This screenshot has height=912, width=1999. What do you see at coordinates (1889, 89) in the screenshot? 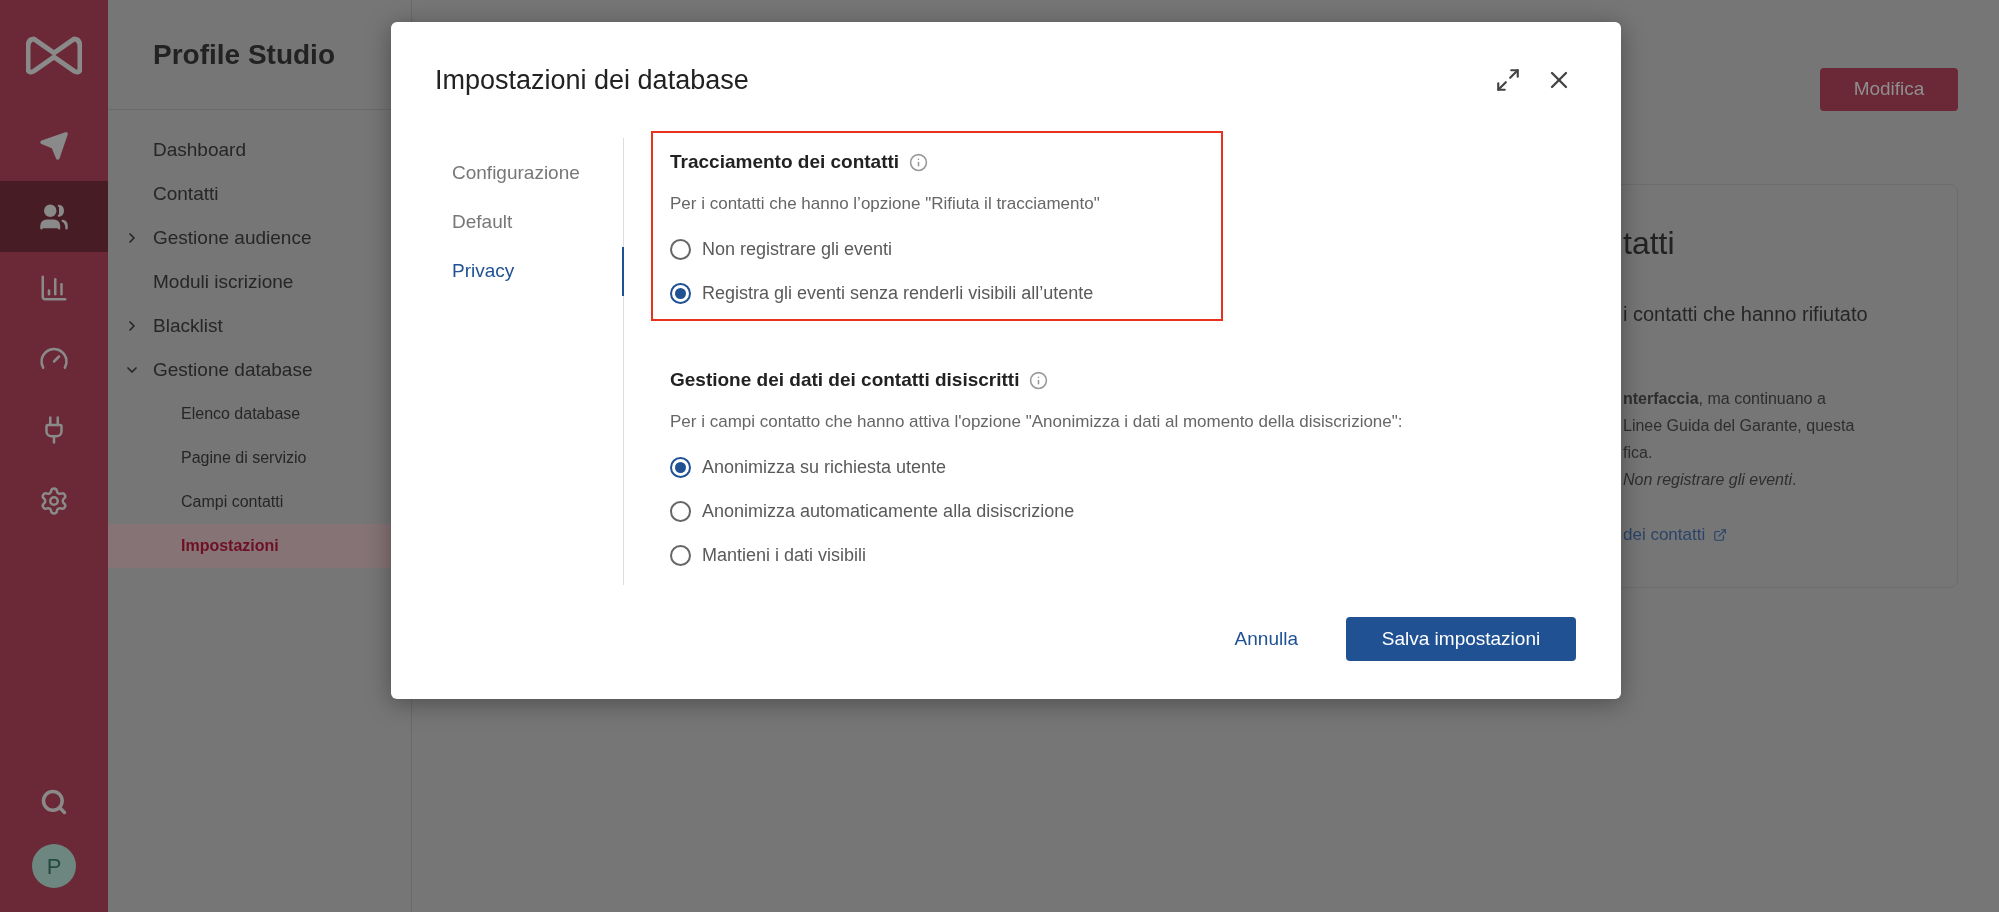
I see `edit-button: Modifica` at bounding box center [1889, 89].